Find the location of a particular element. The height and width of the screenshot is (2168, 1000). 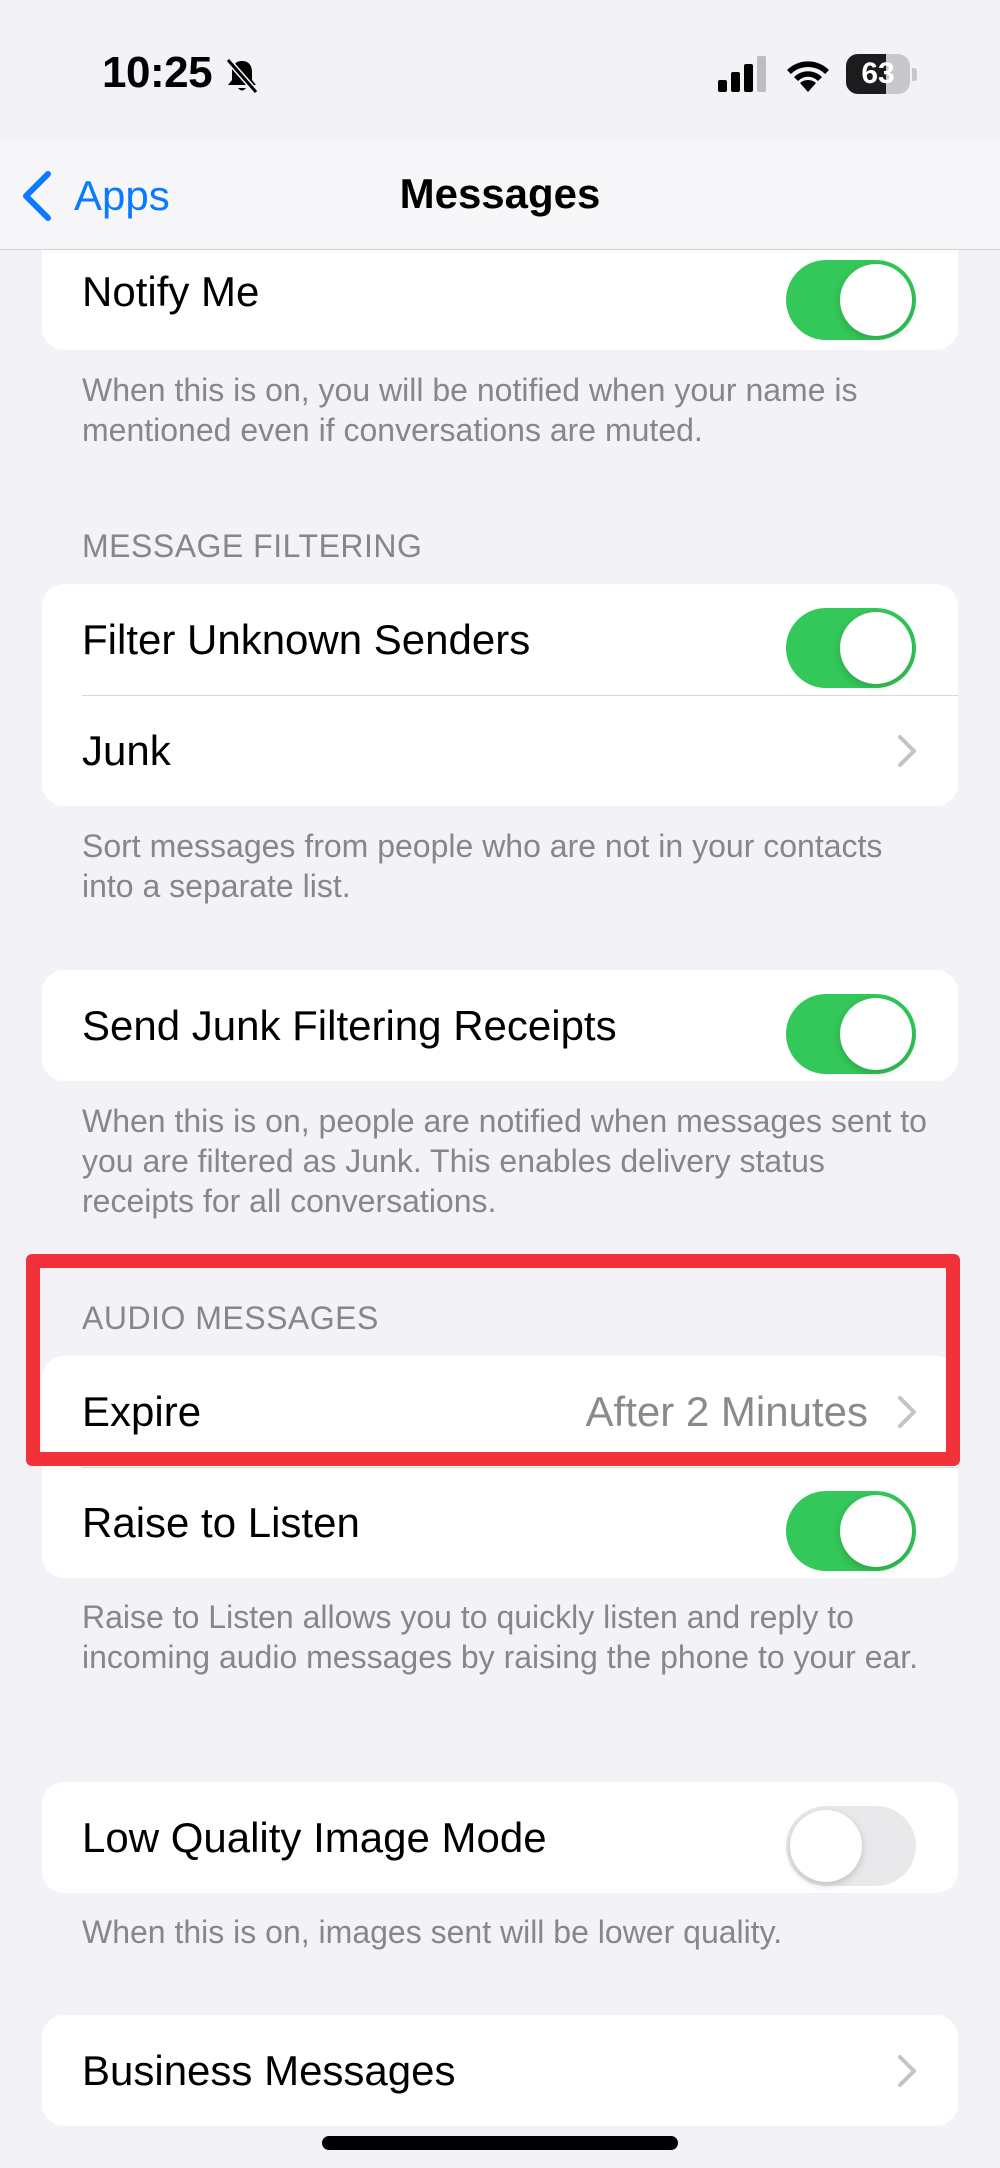

expire-value: After 2 Minutes is located at coordinates (726, 1411).